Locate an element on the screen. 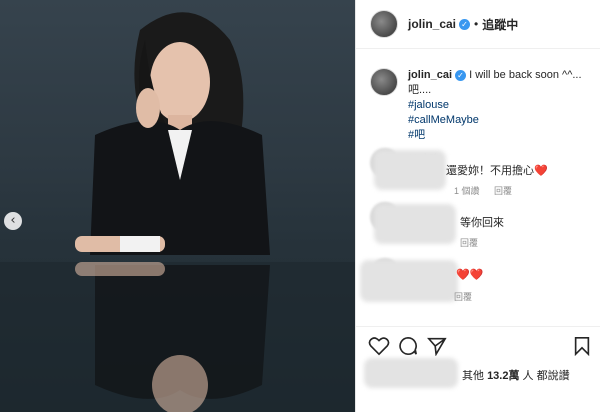 The height and width of the screenshot is (412, 600). comment-item: ❤️❤️ 回覆 is located at coordinates (477, 283).